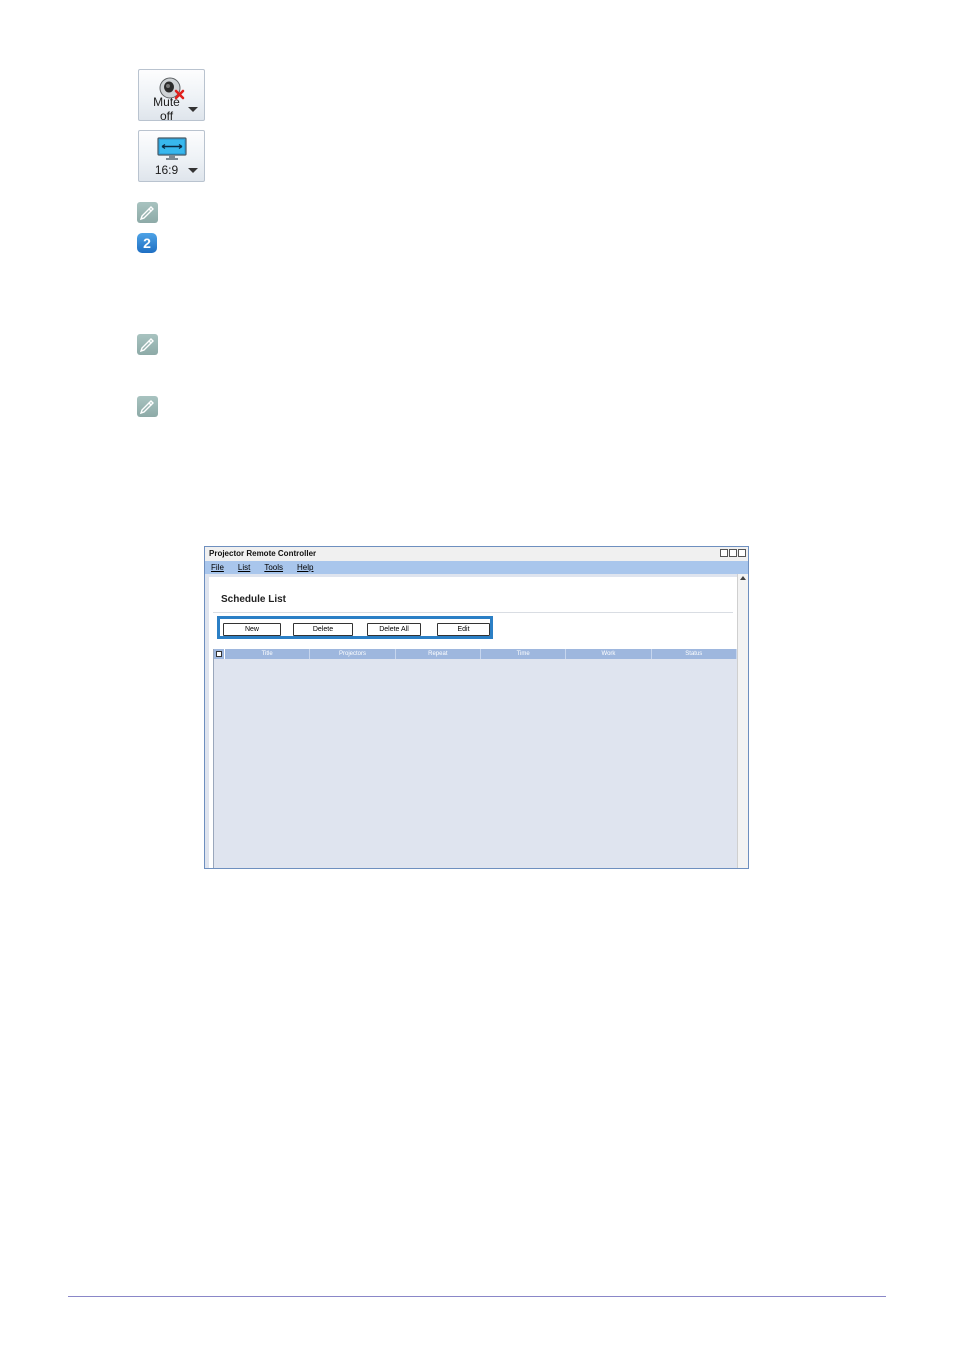  Describe the element at coordinates (217, 567) in the screenshot. I see `menu-file: File` at that location.